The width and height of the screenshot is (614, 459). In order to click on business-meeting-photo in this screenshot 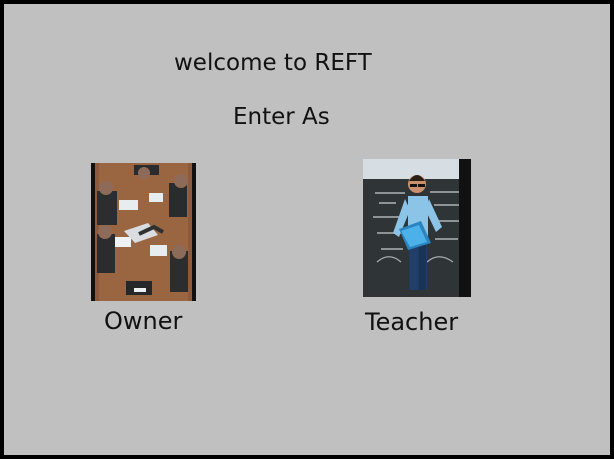, I will do `click(143, 232)`.